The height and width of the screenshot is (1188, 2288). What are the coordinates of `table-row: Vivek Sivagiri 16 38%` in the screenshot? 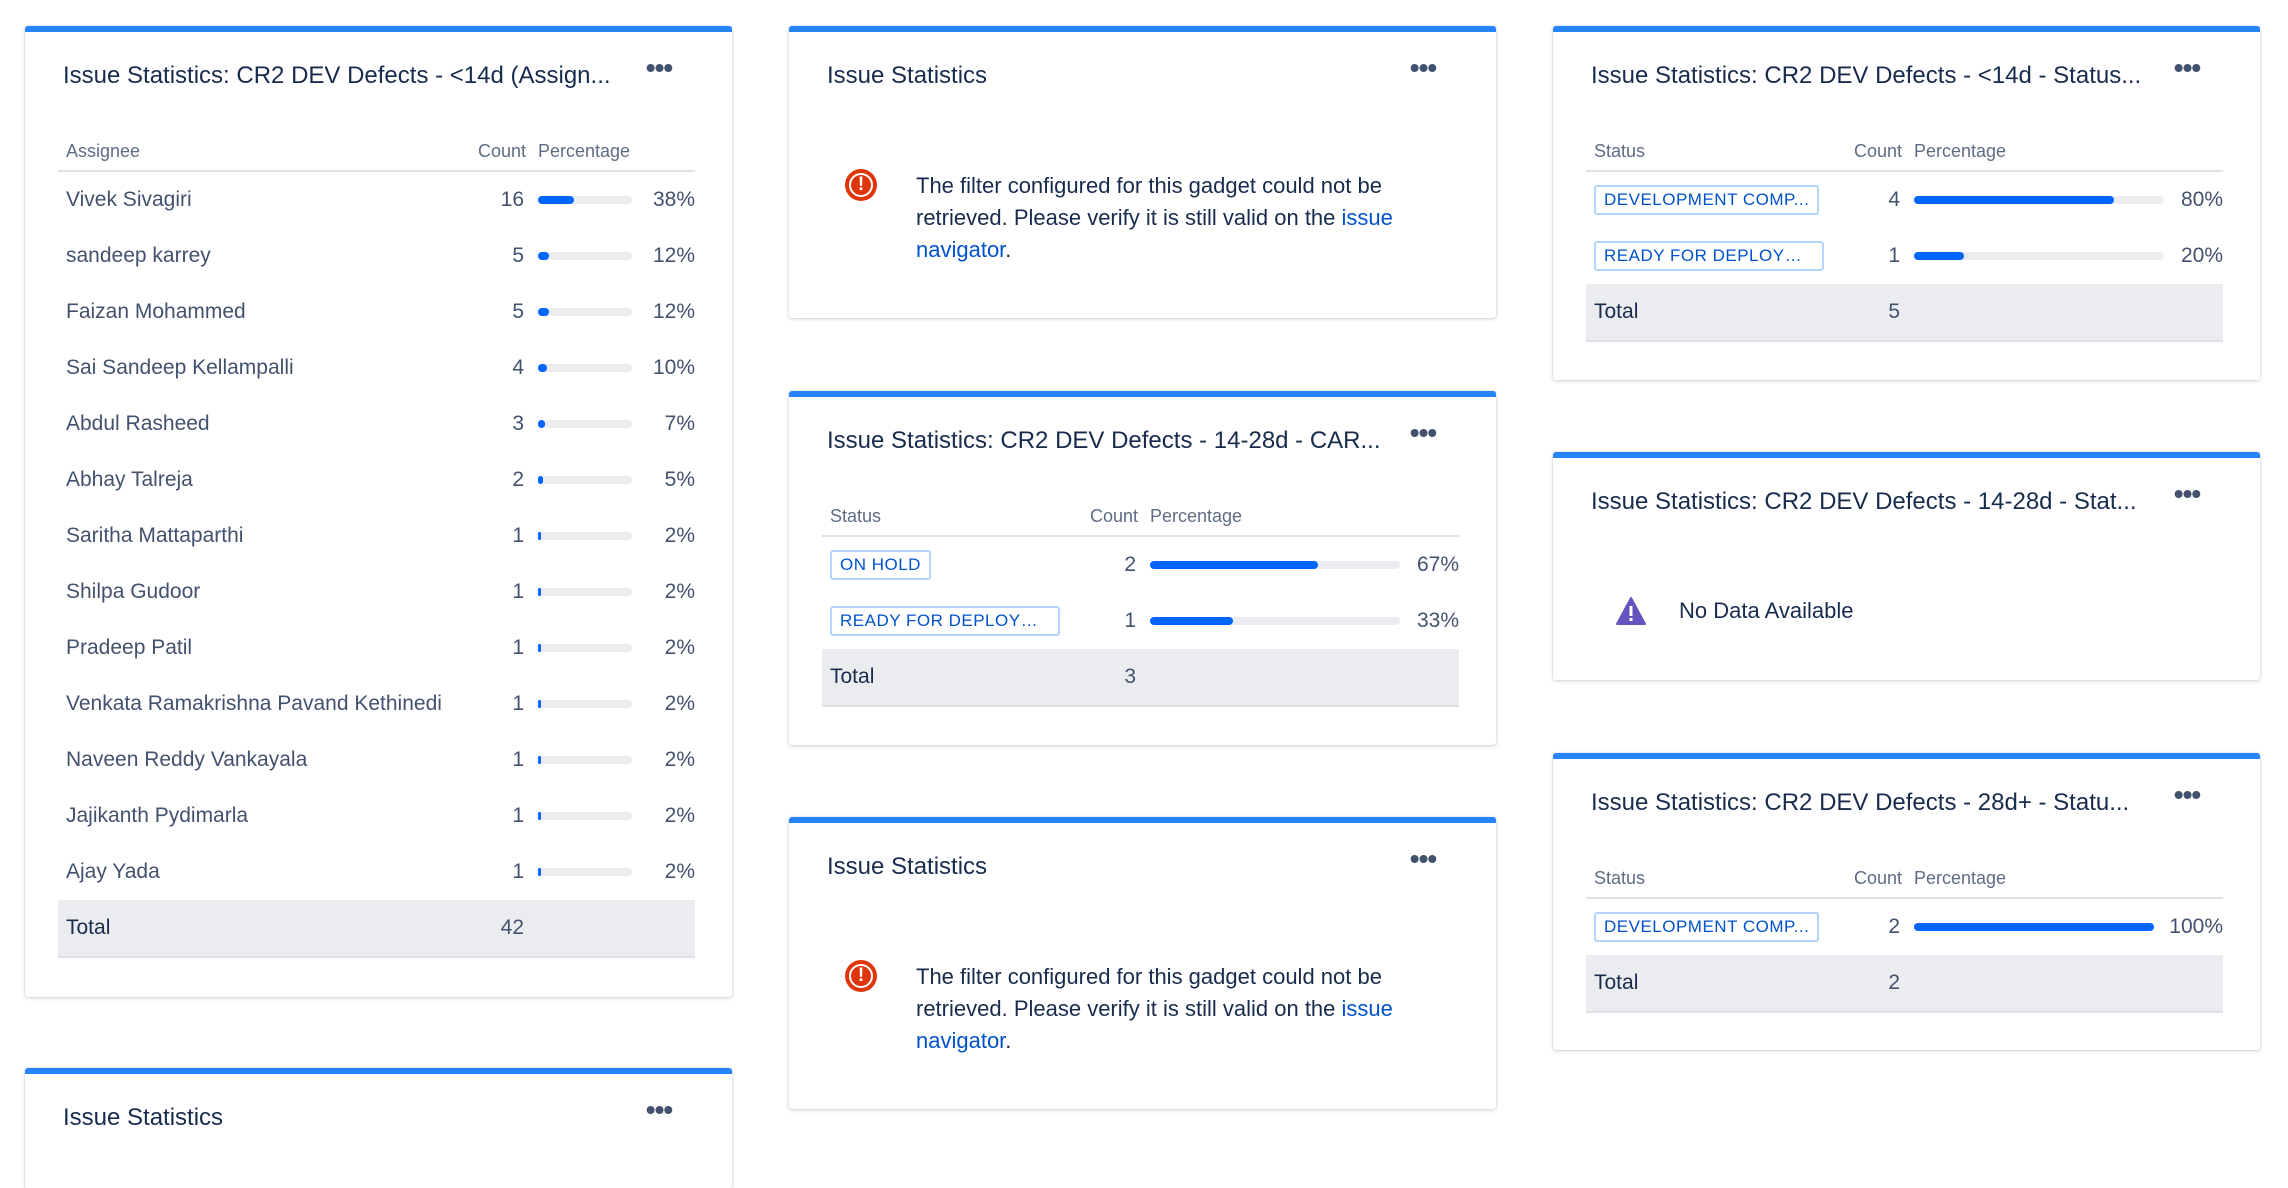 It's located at (376, 199).